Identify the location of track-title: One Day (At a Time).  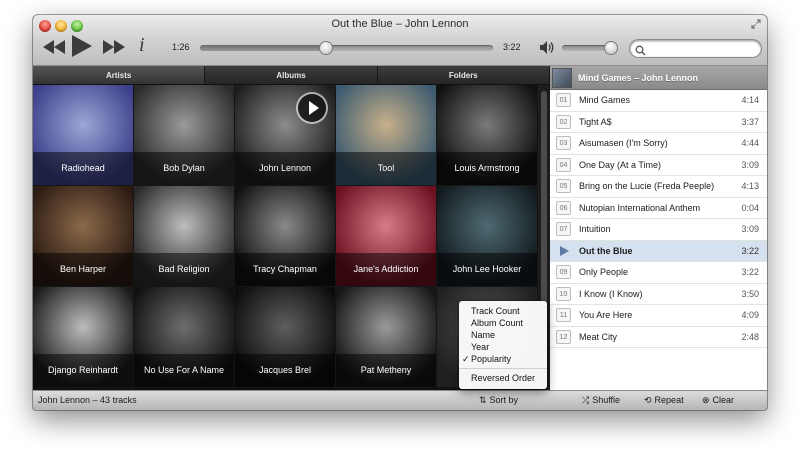
(620, 164).